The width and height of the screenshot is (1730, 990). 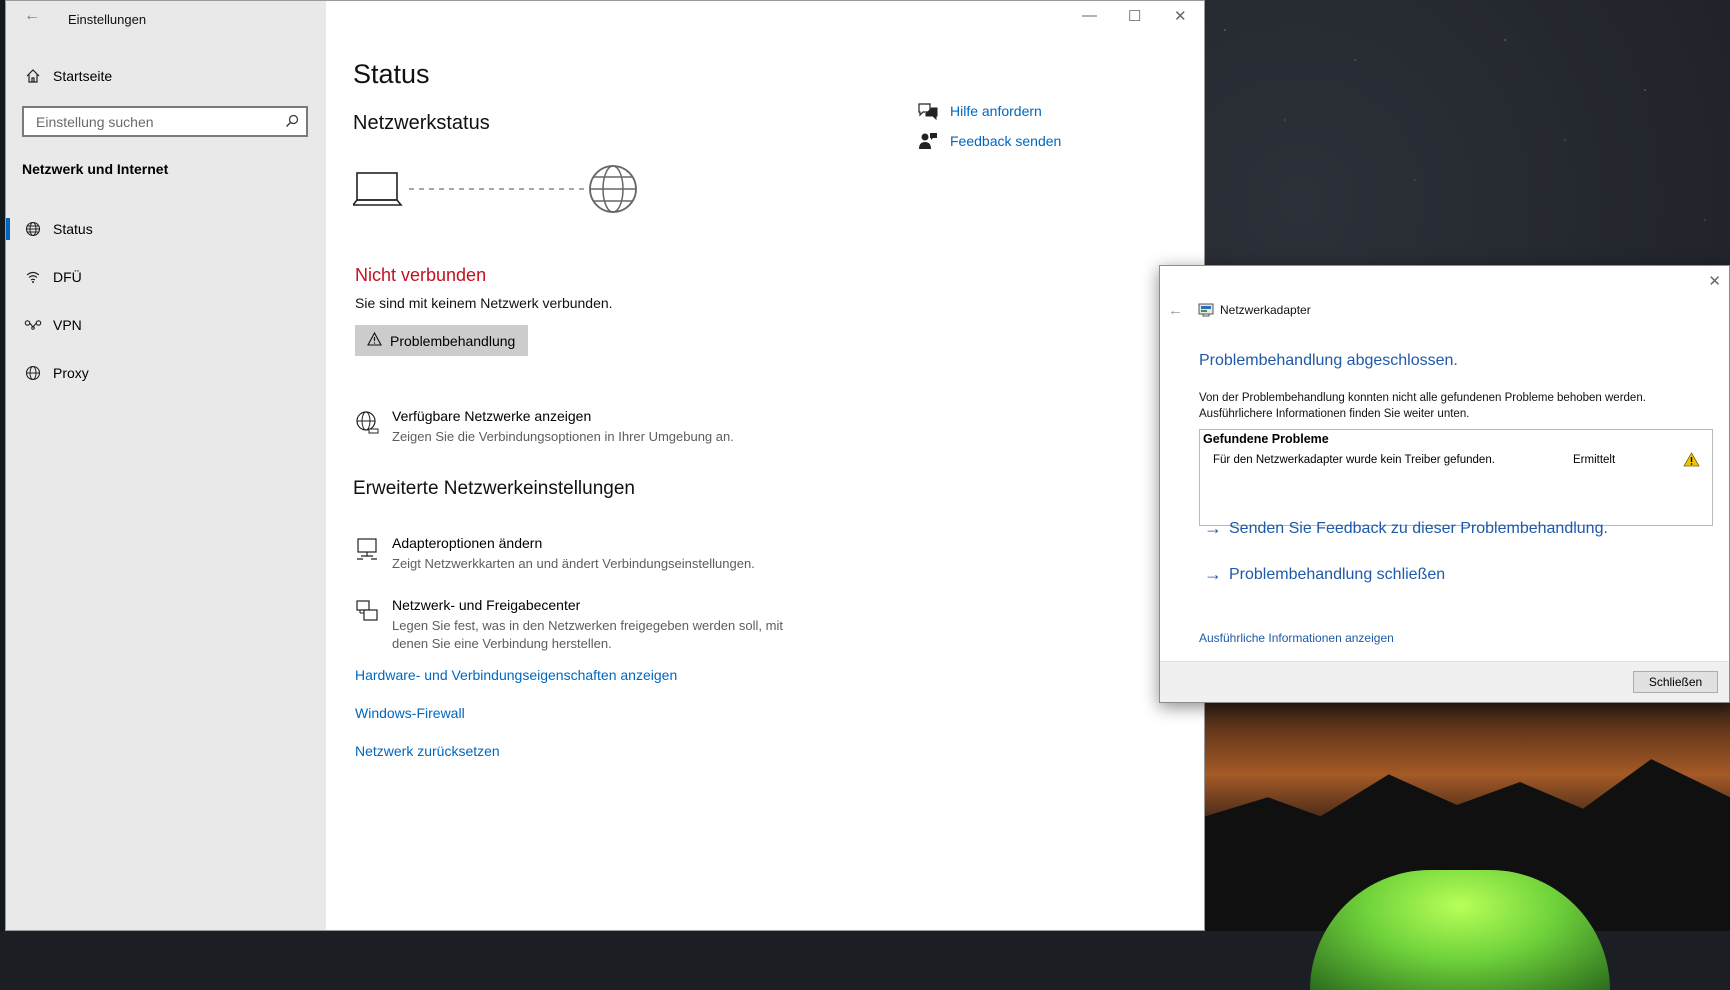 I want to click on dialog-title-row: Netzwerkadapter, so click(x=1254, y=310).